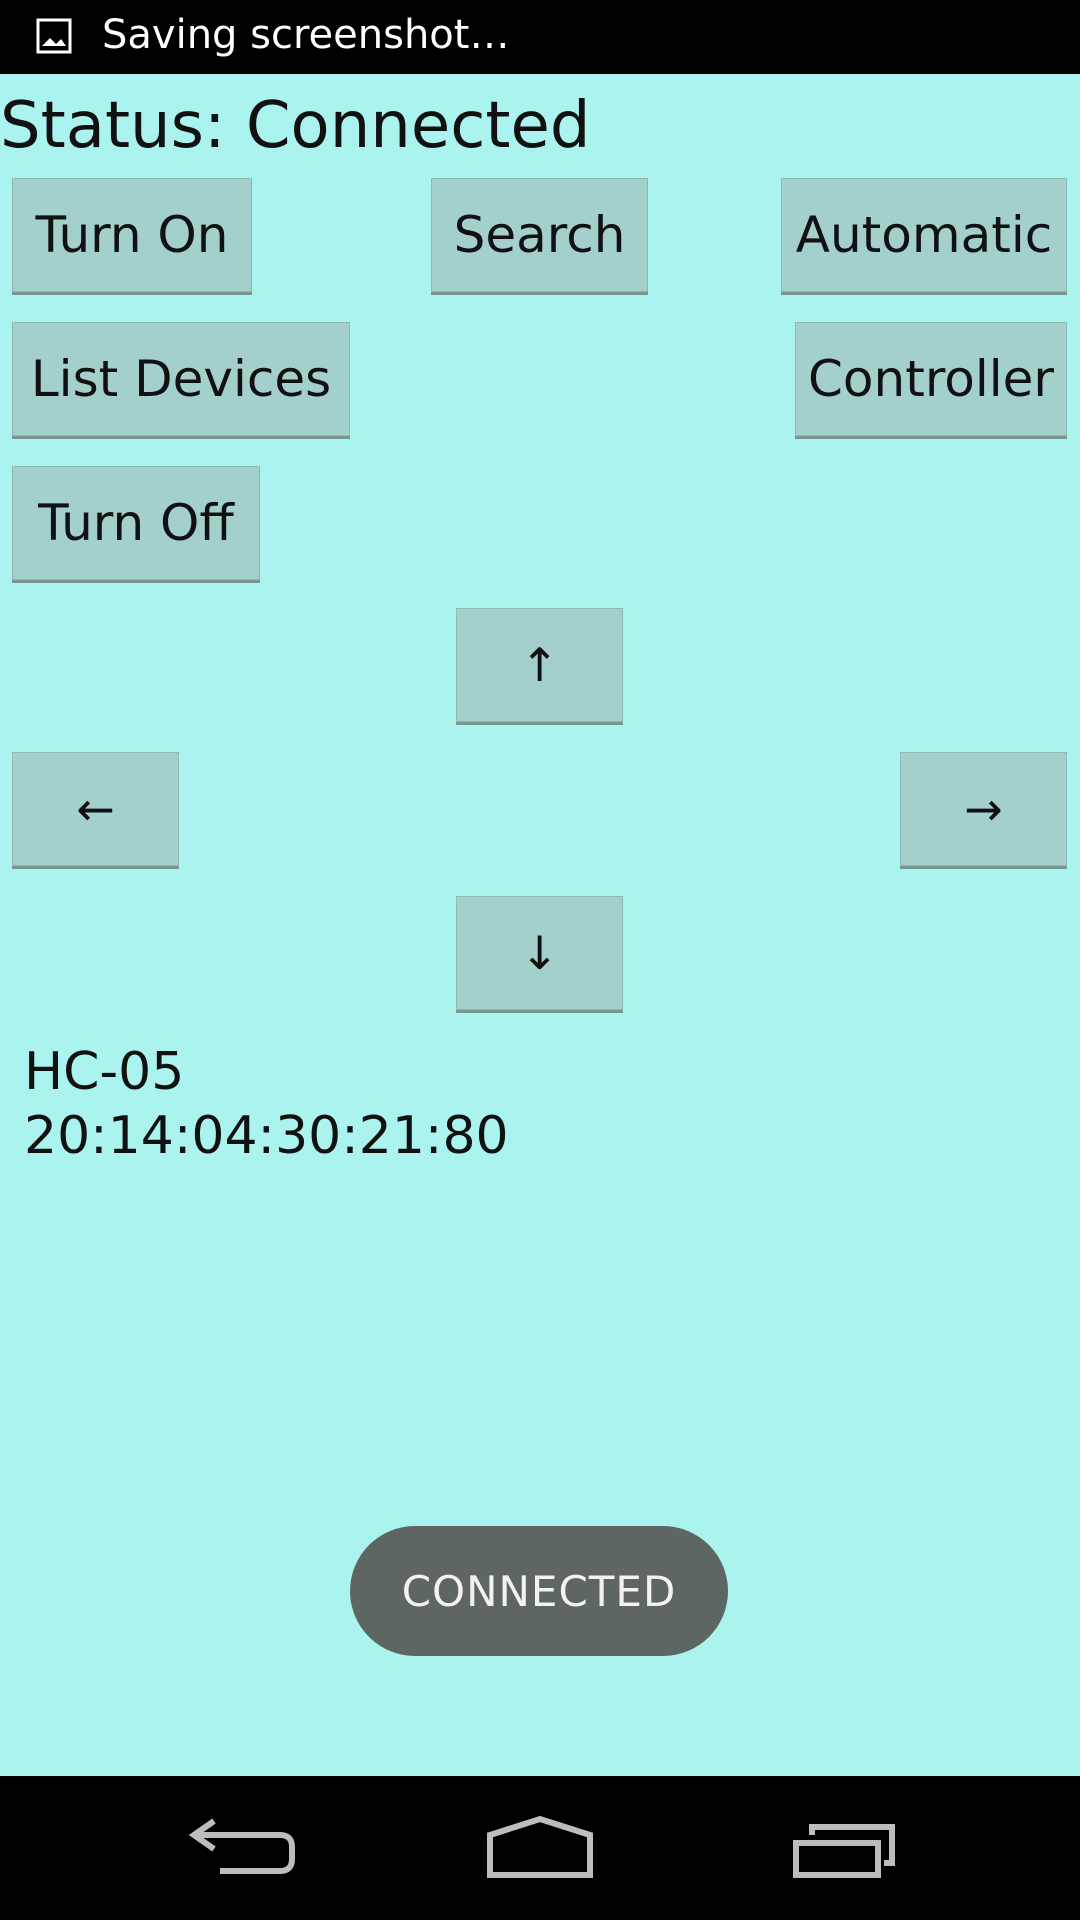 This screenshot has width=1080, height=1920. What do you see at coordinates (54, 36) in the screenshot?
I see `image-icon` at bounding box center [54, 36].